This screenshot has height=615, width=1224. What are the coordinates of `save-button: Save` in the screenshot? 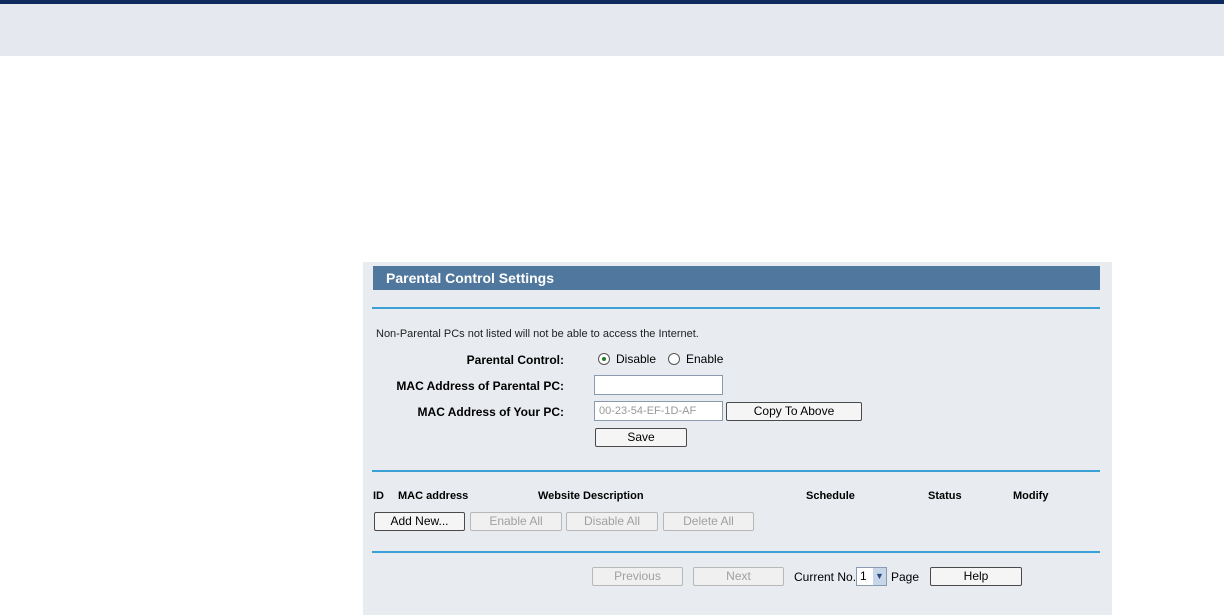 It's located at (641, 437).